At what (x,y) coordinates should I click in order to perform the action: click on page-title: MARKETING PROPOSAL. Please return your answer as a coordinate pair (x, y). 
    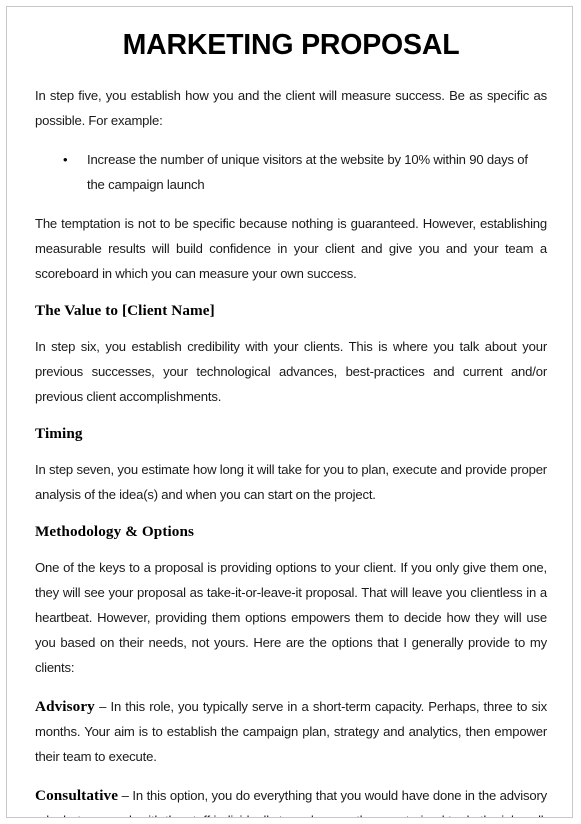
    Looking at the image, I should click on (291, 45).